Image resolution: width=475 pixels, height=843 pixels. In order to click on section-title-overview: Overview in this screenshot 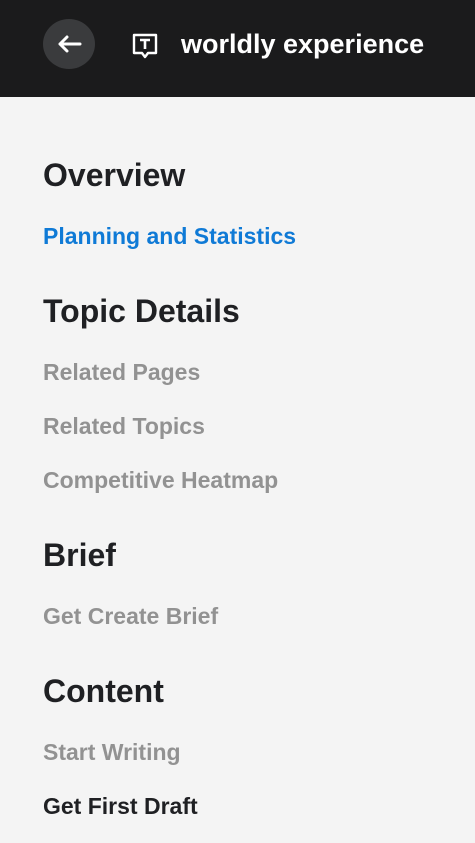, I will do `click(114, 175)`.